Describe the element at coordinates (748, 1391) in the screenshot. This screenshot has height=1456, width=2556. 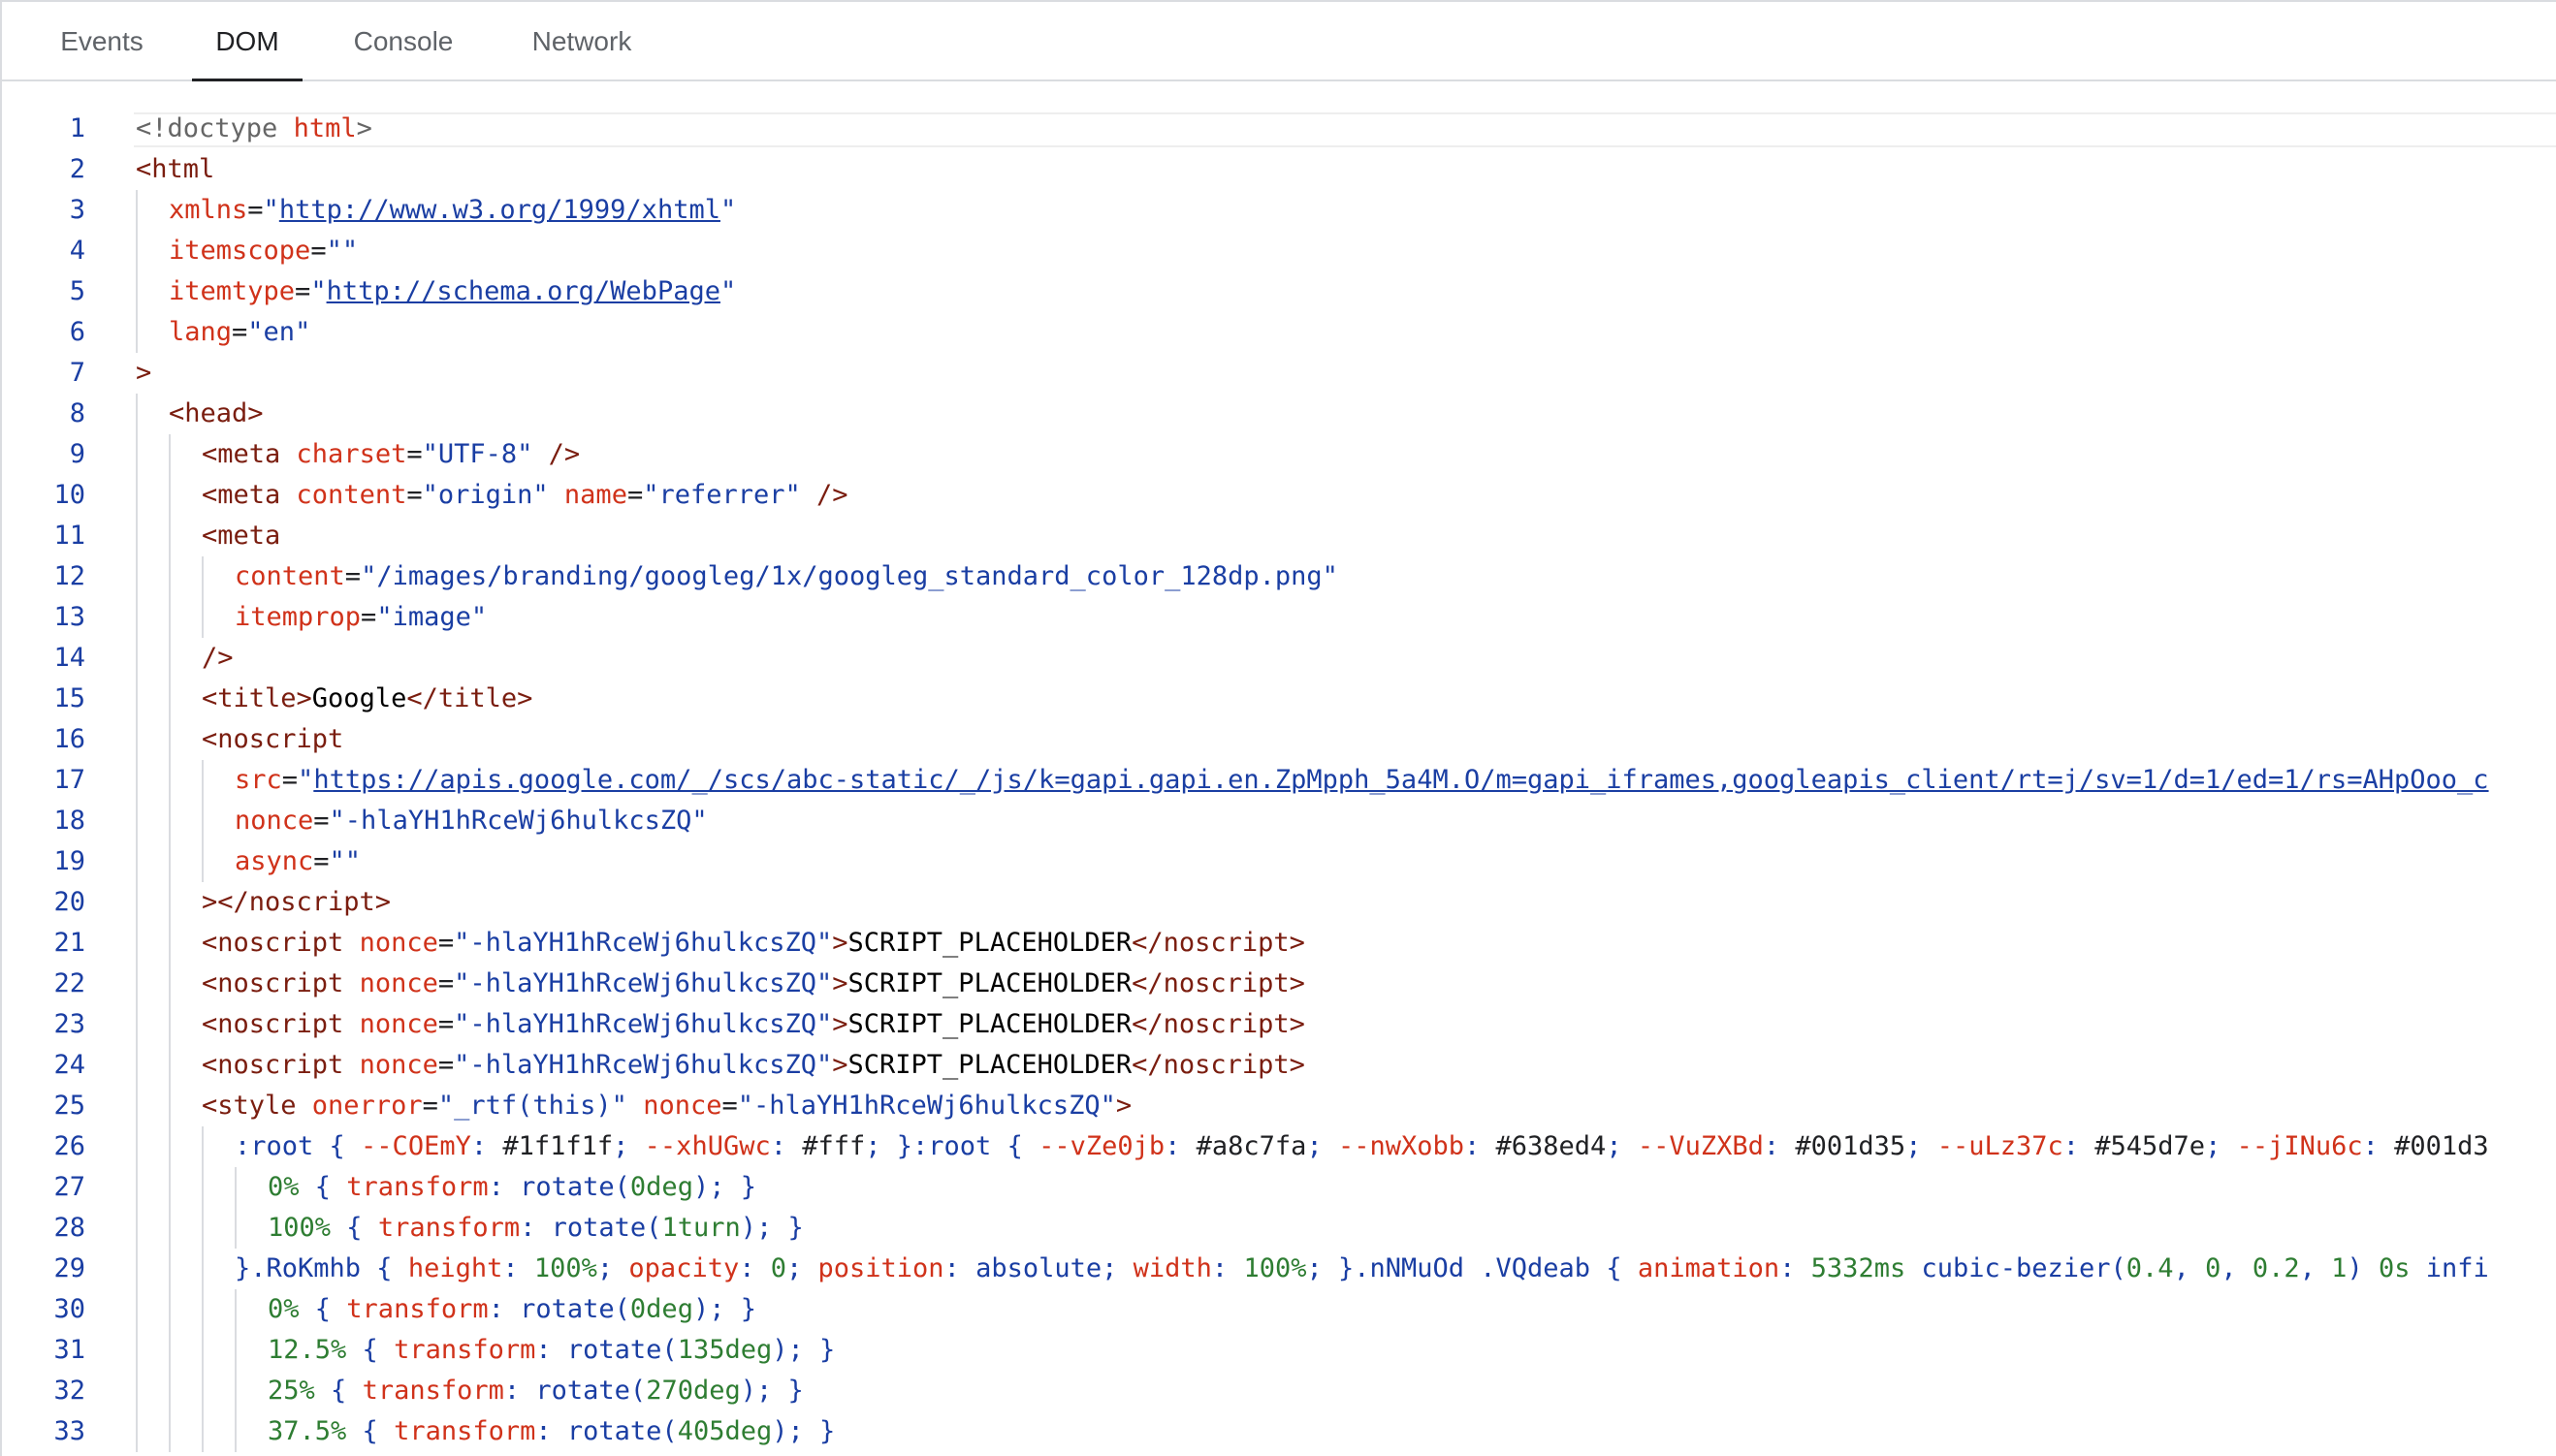
I see `code-token: )` at that location.